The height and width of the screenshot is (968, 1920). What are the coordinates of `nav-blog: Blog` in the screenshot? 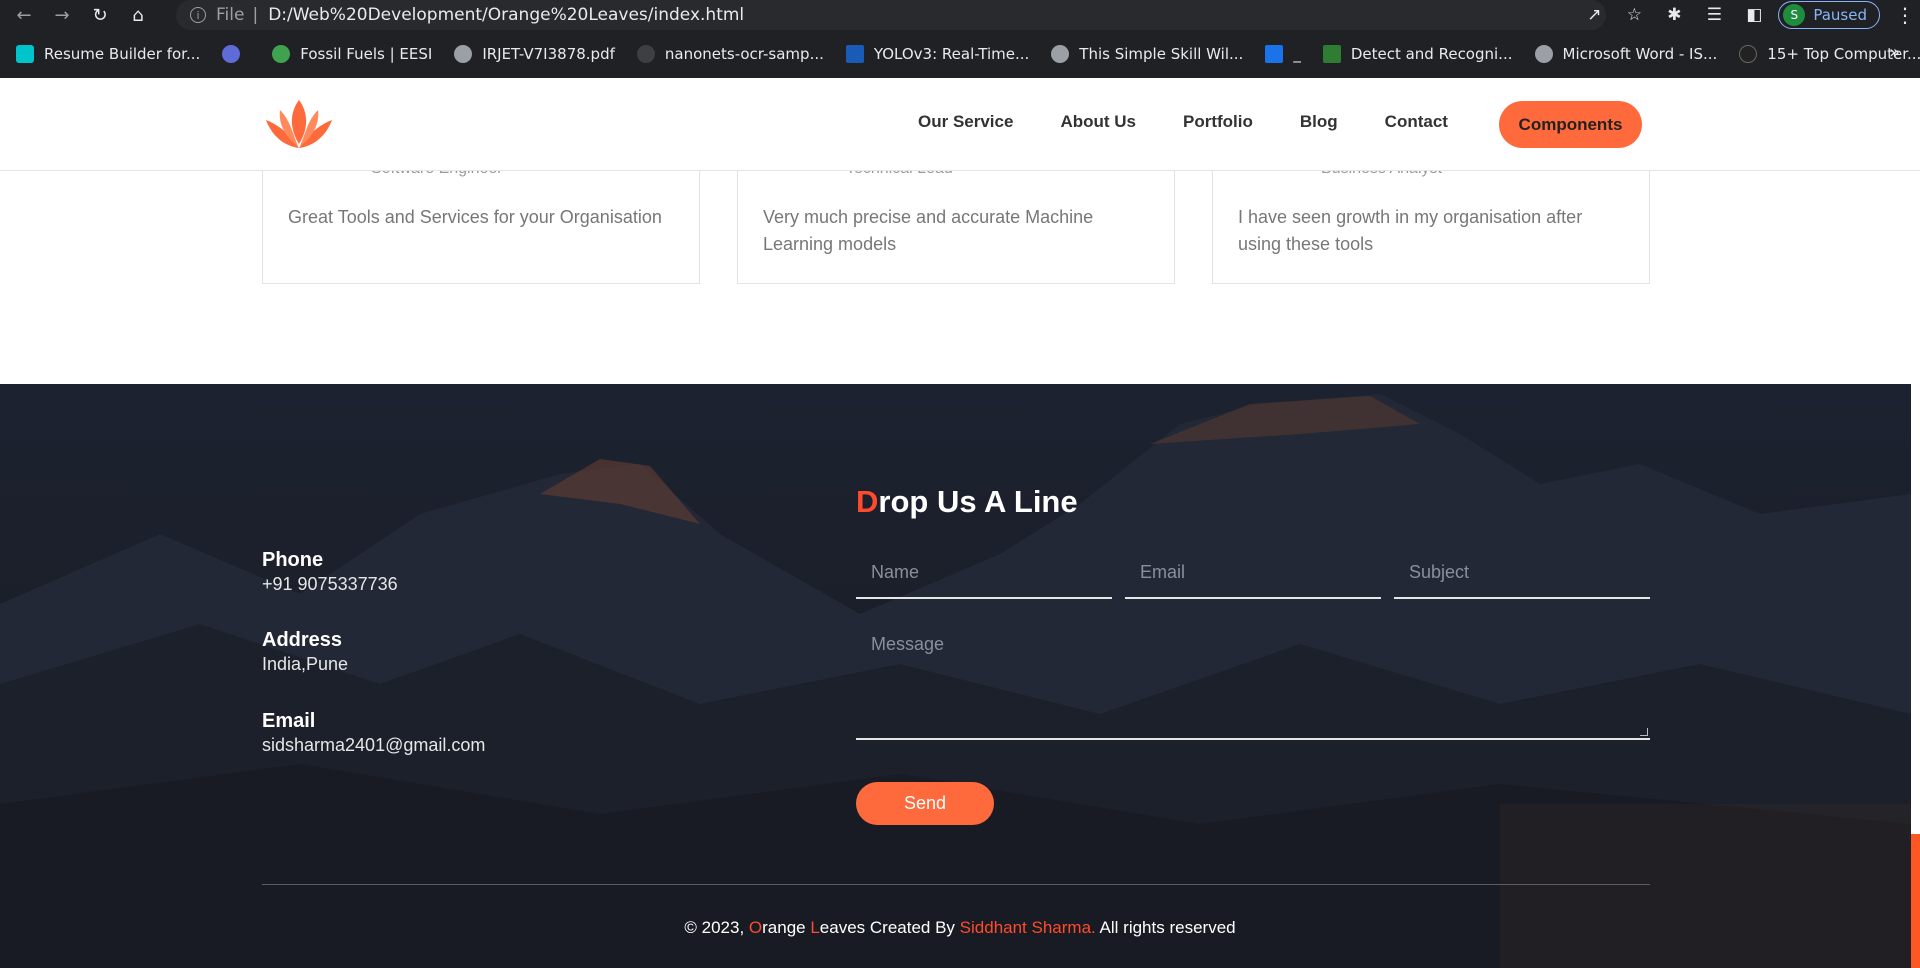 It's located at (1319, 122).